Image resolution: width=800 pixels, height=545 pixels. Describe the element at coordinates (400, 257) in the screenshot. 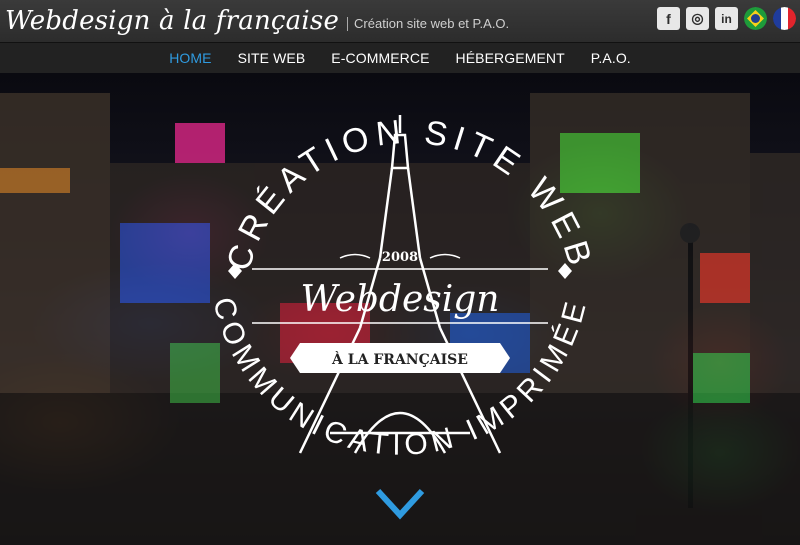

I see `year-label: 2008` at that location.